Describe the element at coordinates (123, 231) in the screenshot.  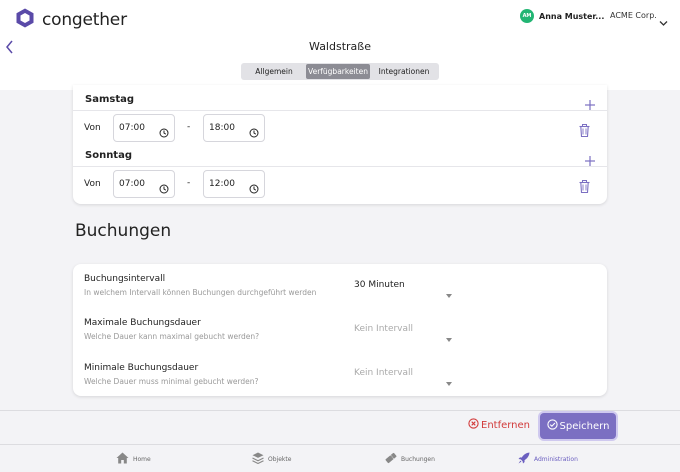
I see `section-title-buchungen: Buchungen` at that location.